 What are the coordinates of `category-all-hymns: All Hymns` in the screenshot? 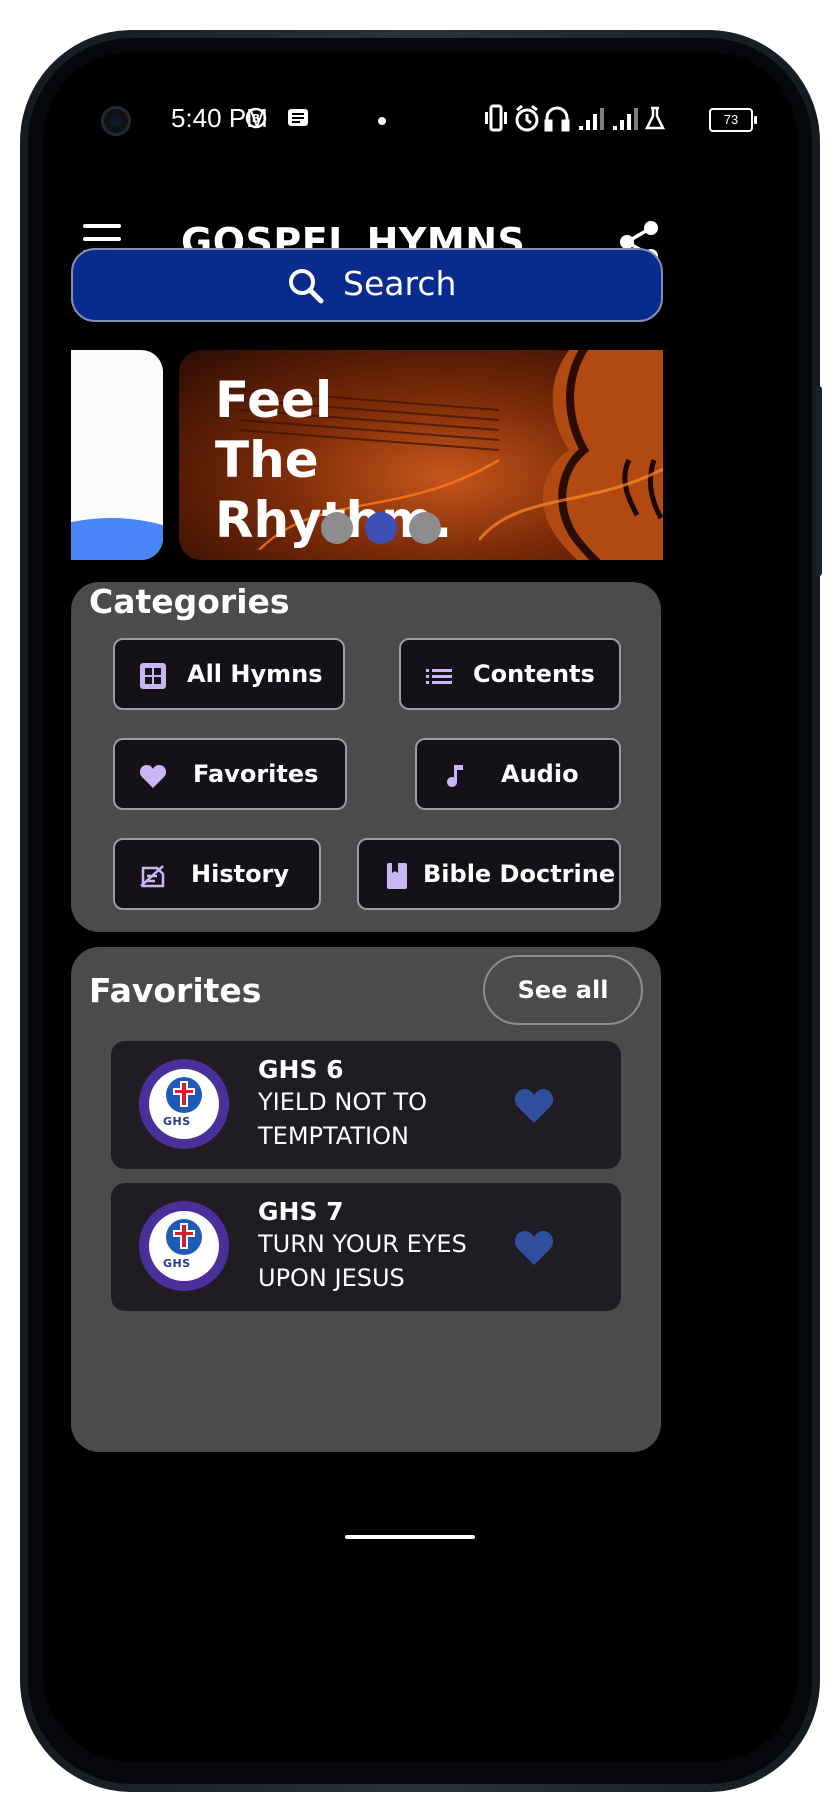 It's located at (229, 674).